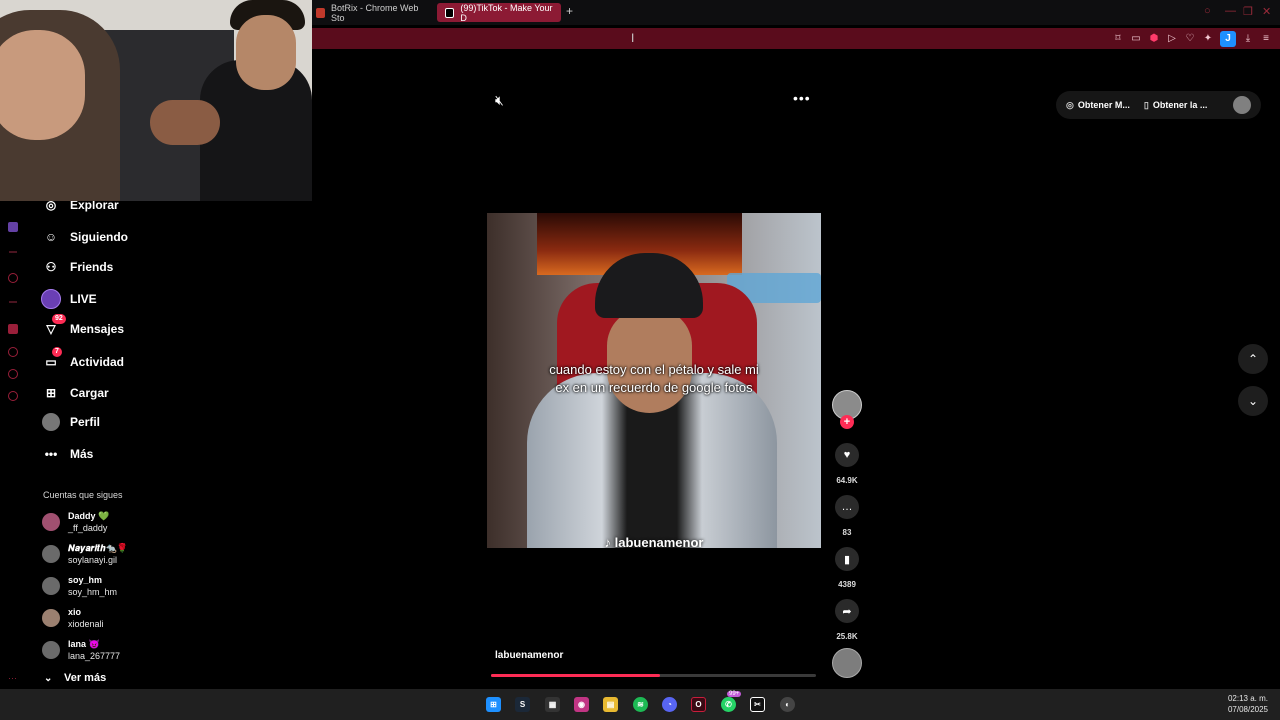 This screenshot has height=720, width=1280. Describe the element at coordinates (757, 704) in the screenshot. I see `capcut-icon: ✂` at that location.